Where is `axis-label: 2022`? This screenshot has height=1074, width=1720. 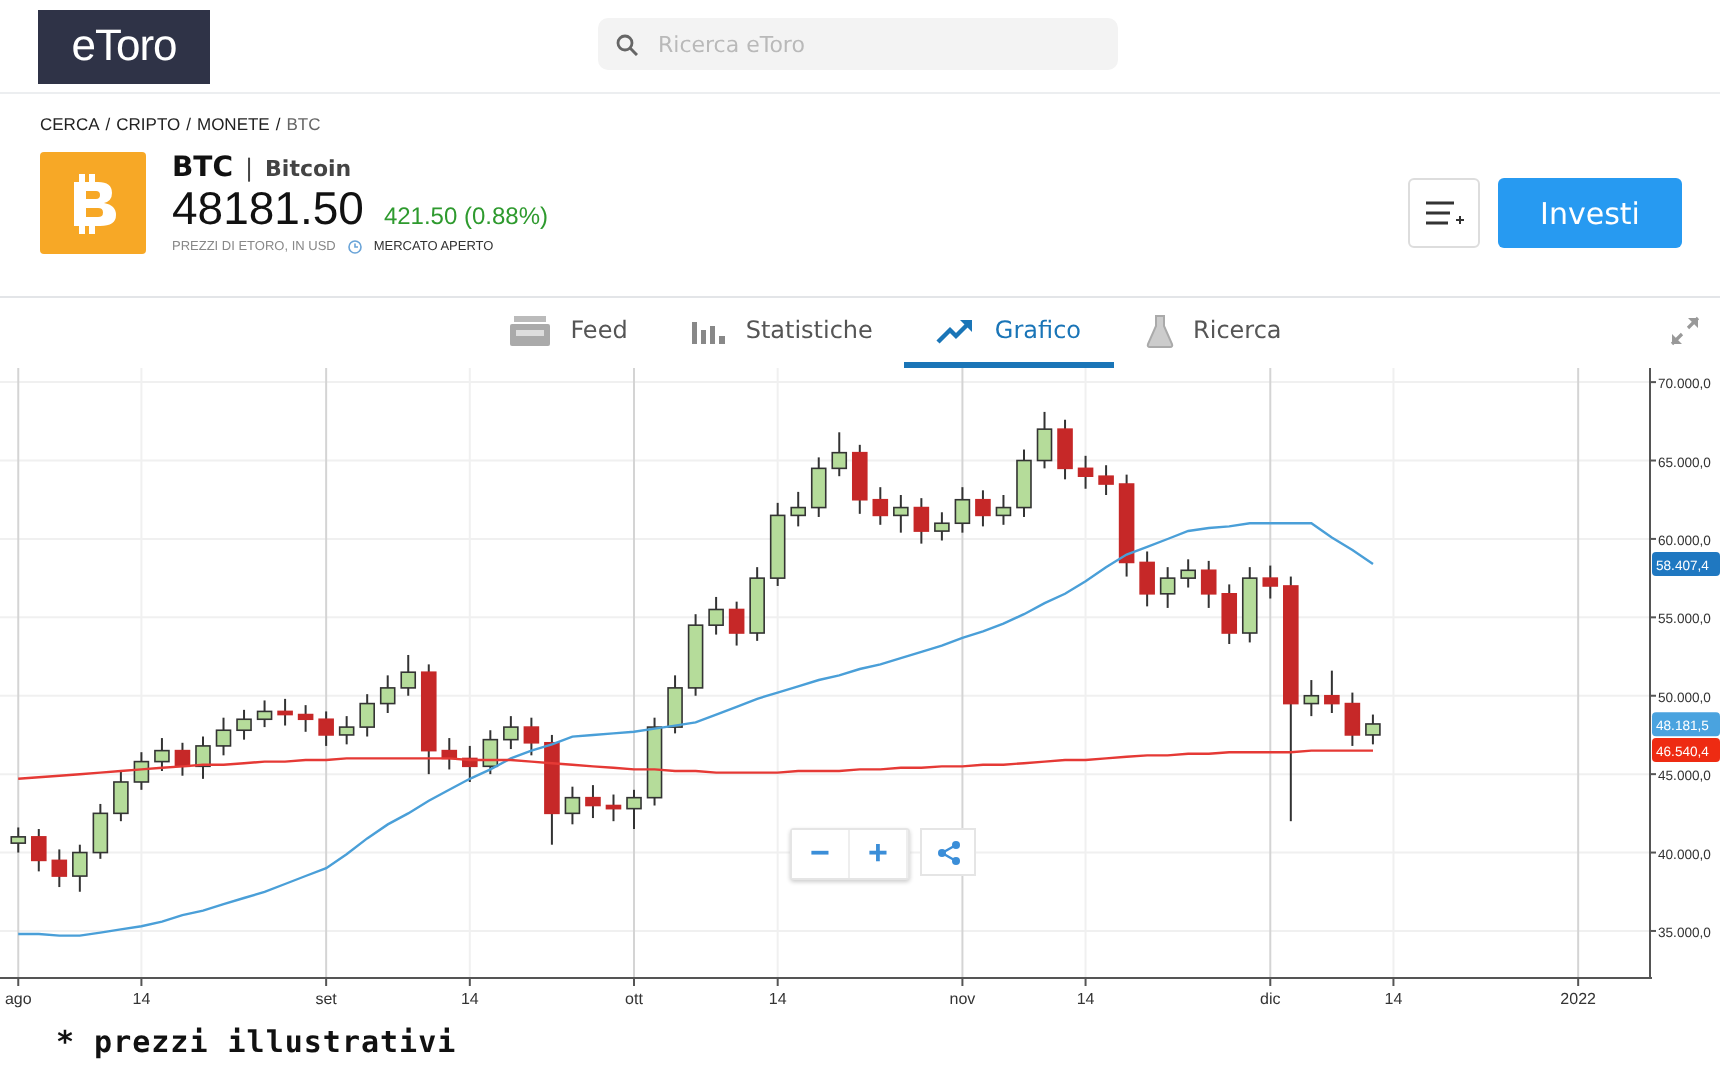
axis-label: 2022 is located at coordinates (1578, 999).